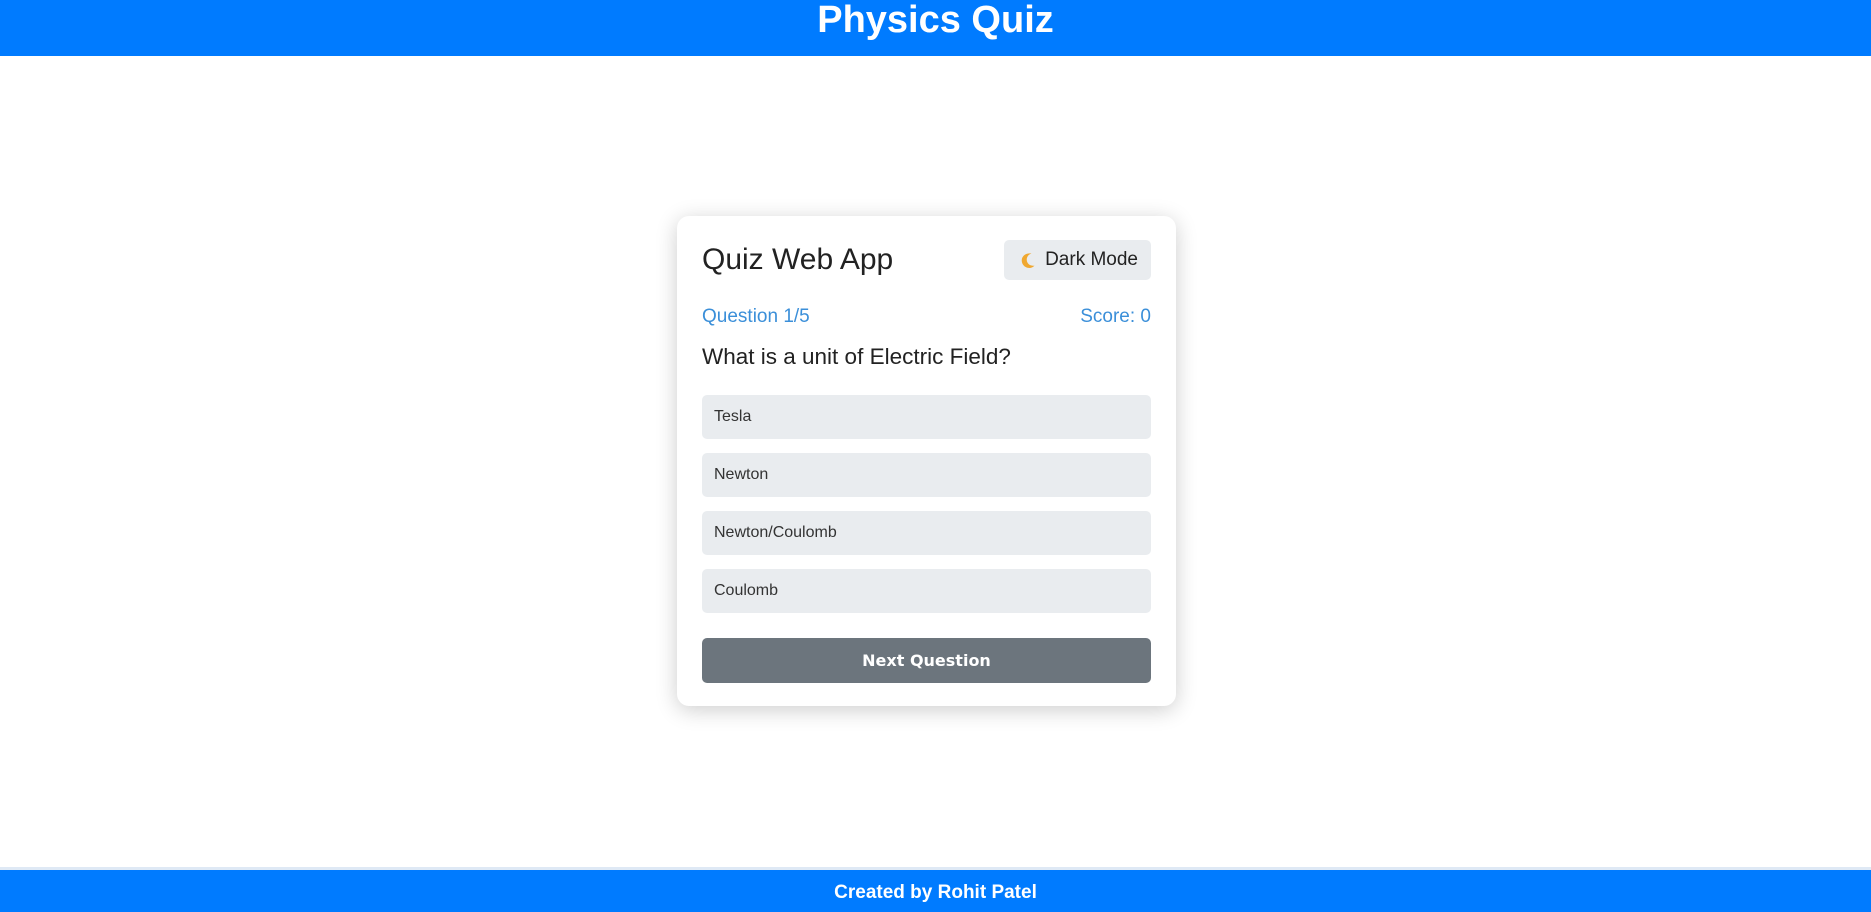 The width and height of the screenshot is (1871, 912). What do you see at coordinates (926, 660) in the screenshot?
I see `next-question-button: Next Question` at bounding box center [926, 660].